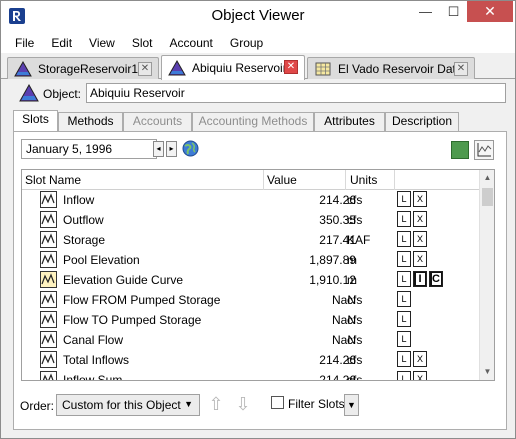 This screenshot has height=439, width=516. What do you see at coordinates (243, 404) in the screenshot?
I see `move-down-arrow-icon: ⇩` at bounding box center [243, 404].